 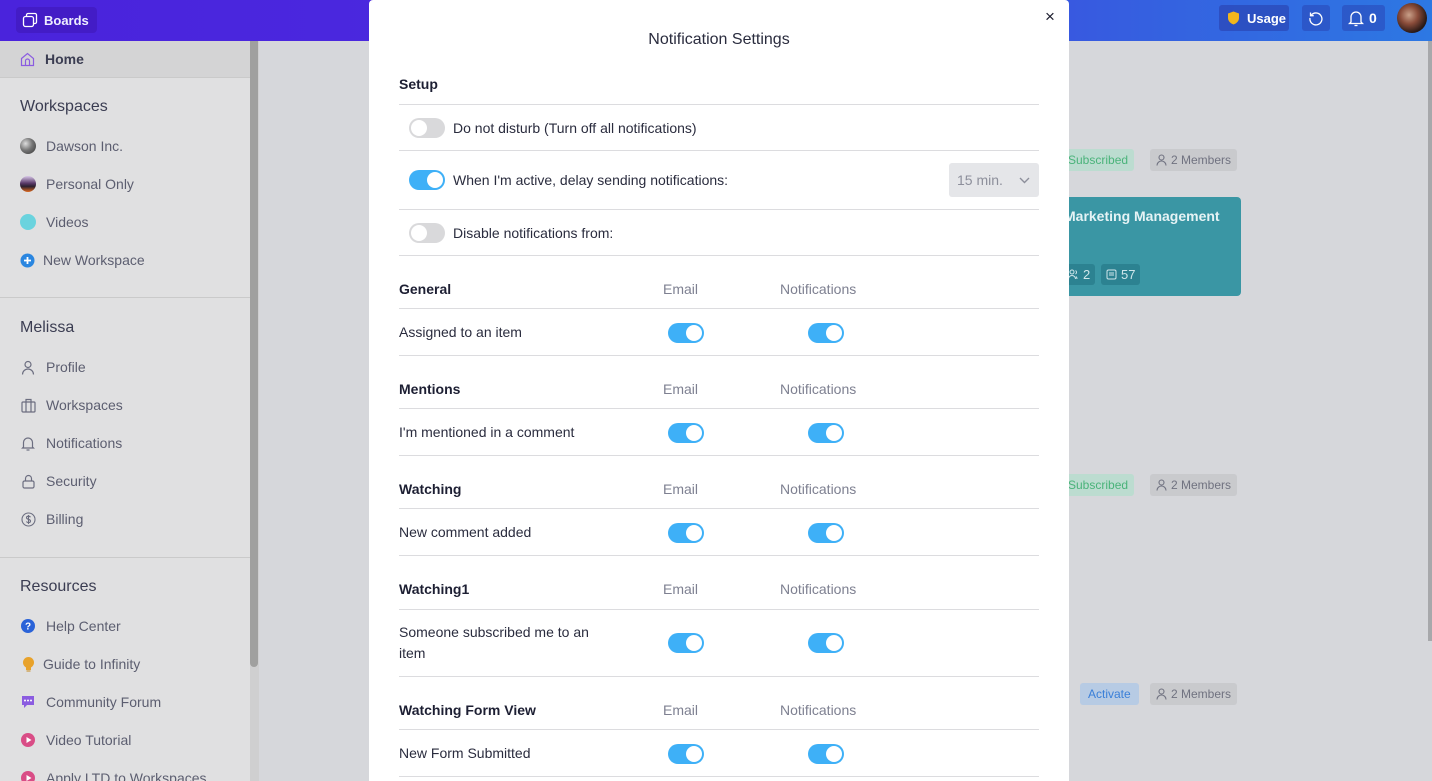 I want to click on delay-notifications-toggle, so click(x=427, y=180).